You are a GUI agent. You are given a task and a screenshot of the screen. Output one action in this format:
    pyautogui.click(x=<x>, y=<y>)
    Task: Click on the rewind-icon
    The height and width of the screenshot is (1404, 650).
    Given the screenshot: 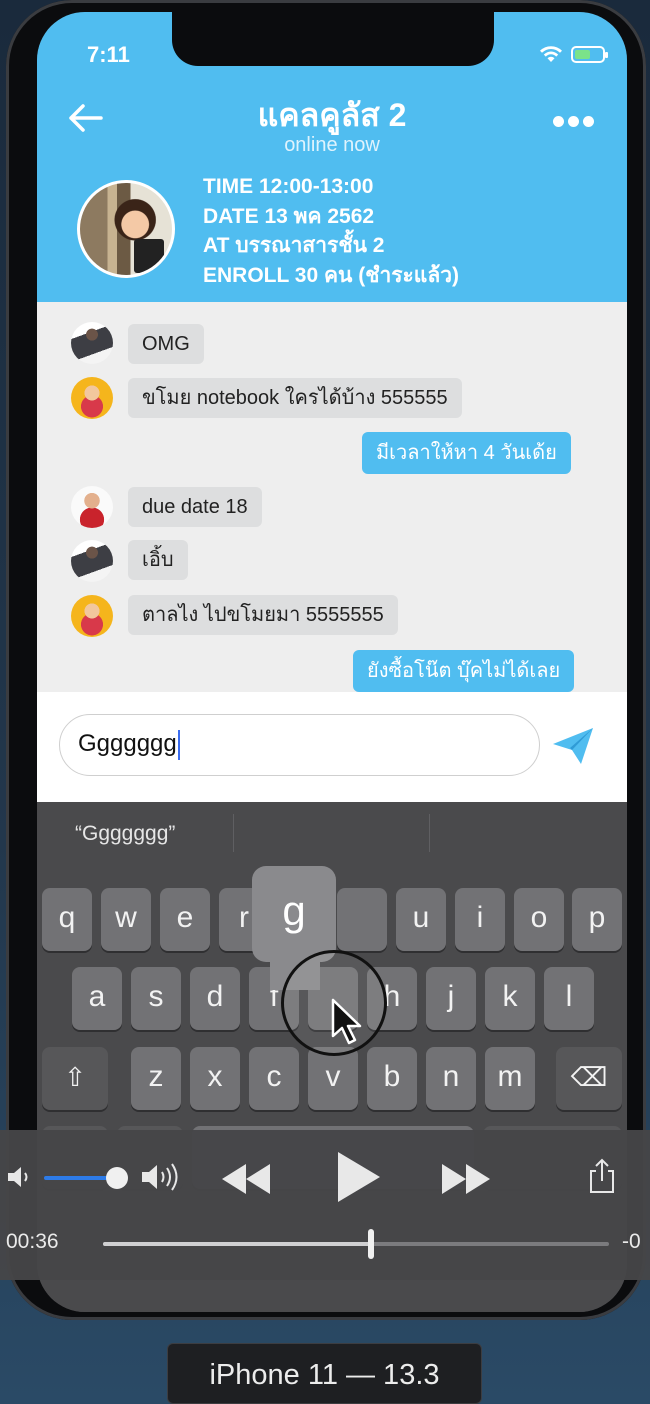 What is the action you would take?
    pyautogui.click(x=246, y=1179)
    